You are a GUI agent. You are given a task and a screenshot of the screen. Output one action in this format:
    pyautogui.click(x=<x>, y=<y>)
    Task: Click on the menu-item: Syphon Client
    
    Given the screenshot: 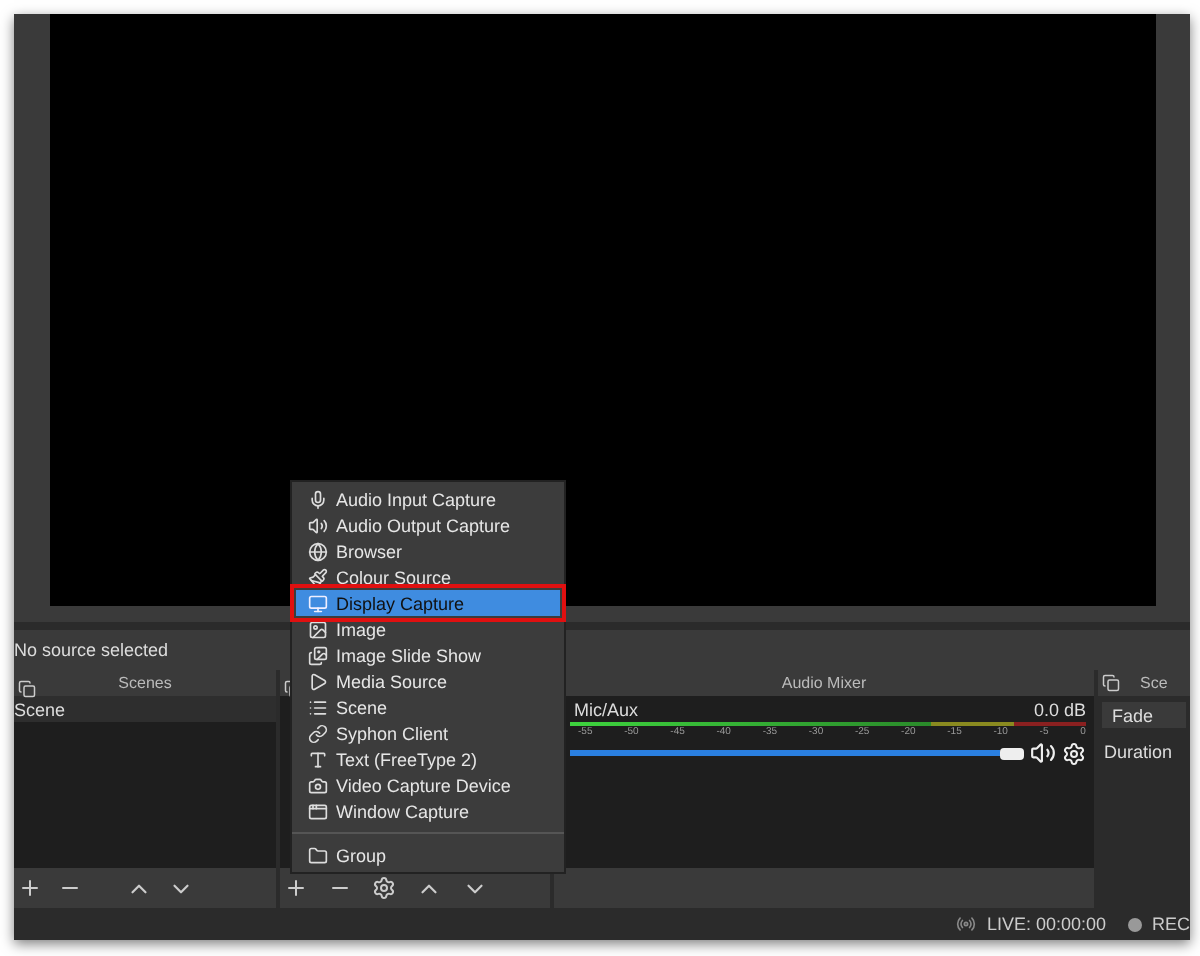 What is the action you would take?
    pyautogui.click(x=428, y=733)
    